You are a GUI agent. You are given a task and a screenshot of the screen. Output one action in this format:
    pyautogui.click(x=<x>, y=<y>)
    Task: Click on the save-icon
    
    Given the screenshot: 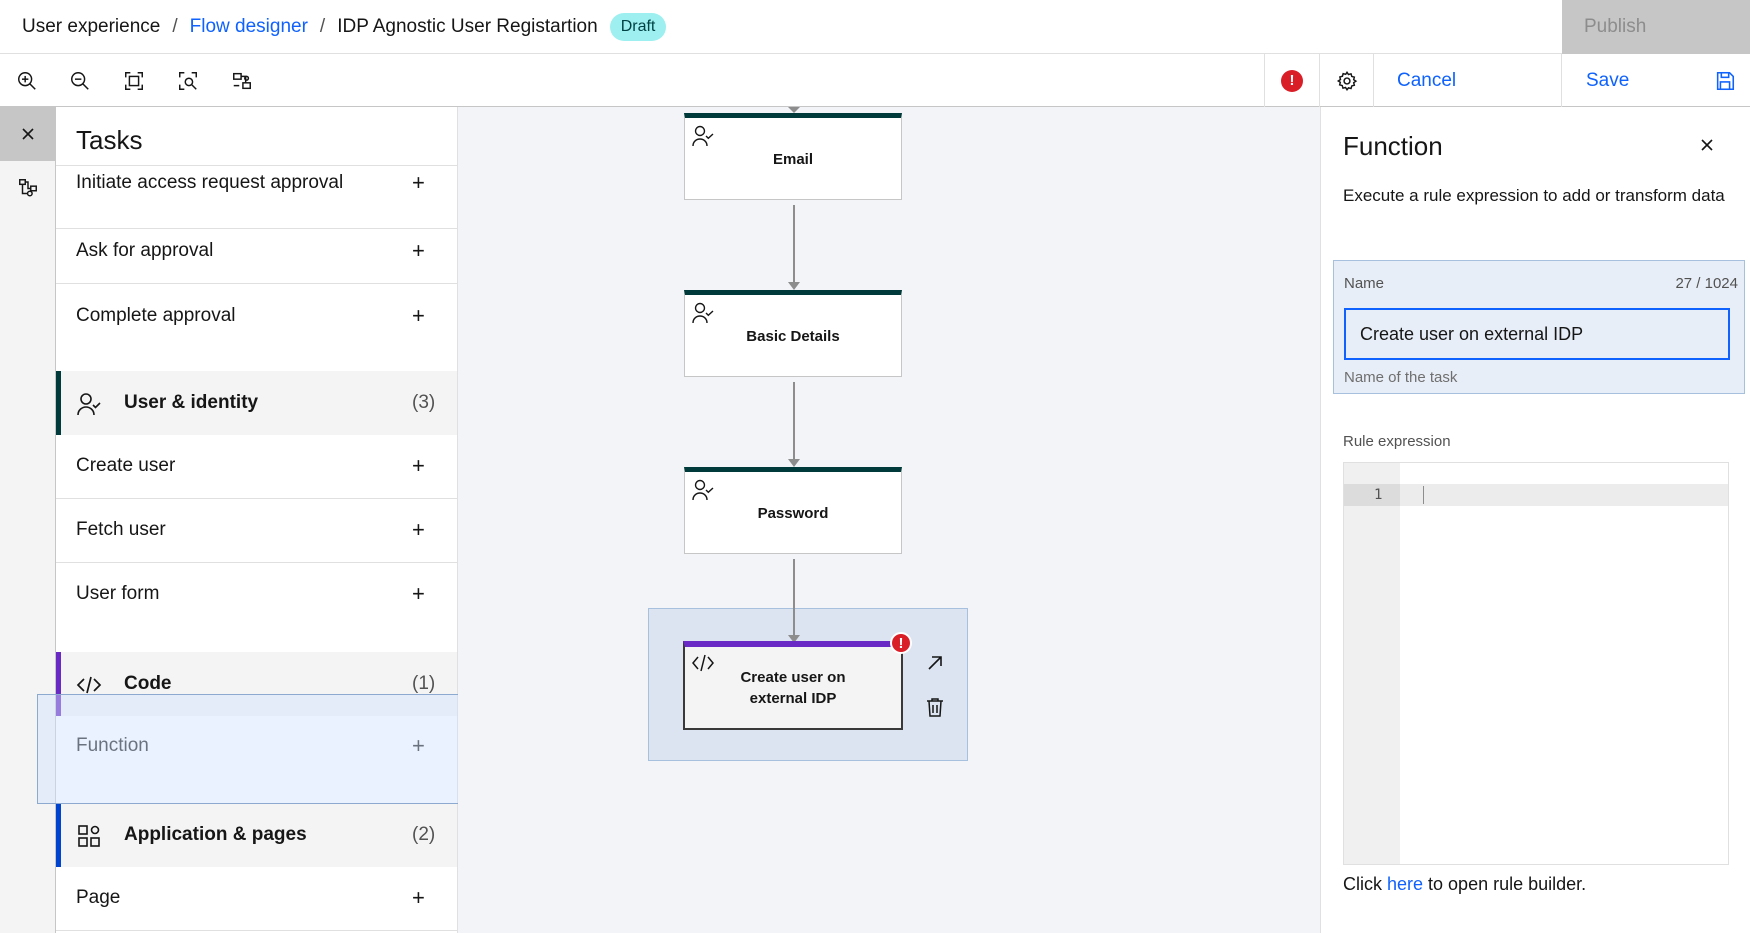 What is the action you would take?
    pyautogui.click(x=1725, y=81)
    